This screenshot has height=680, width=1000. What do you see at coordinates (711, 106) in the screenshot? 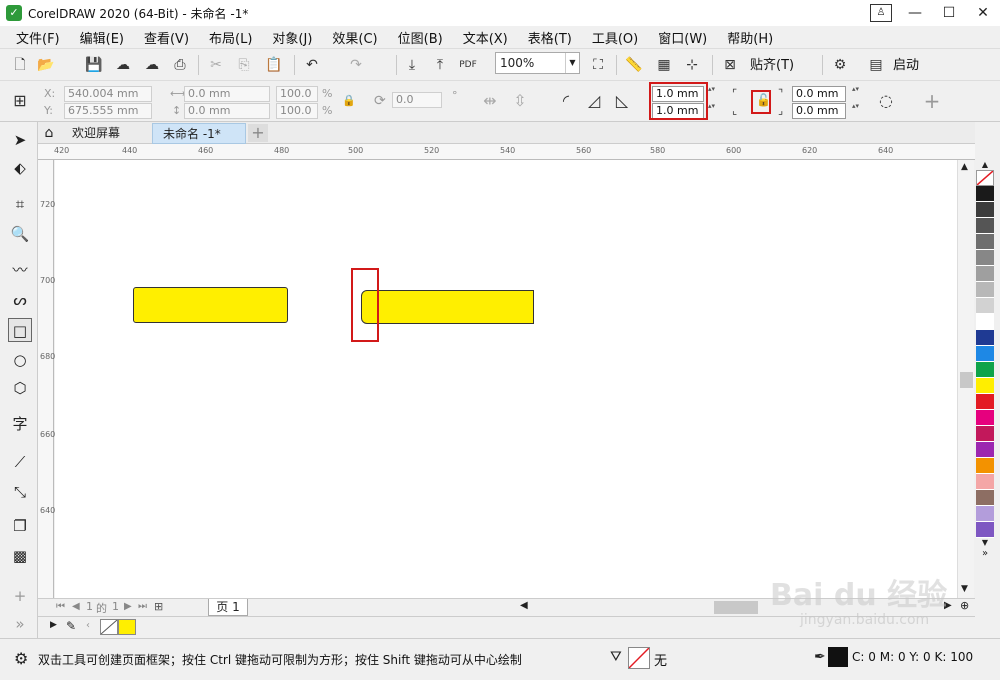
I see `spinner-icon-2: ▴▾` at bounding box center [711, 106].